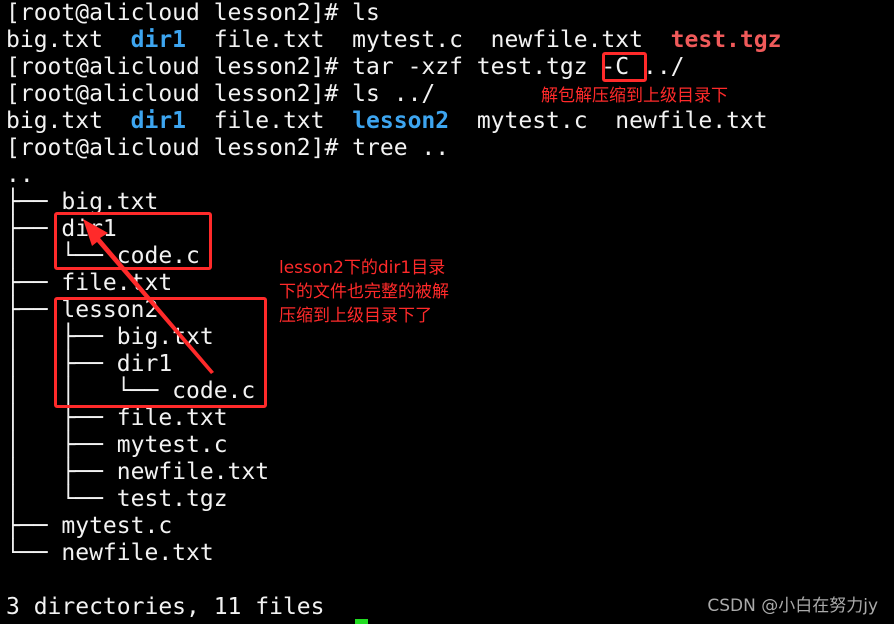  I want to click on flag-annotation: 解包解压缩到上级目录下, so click(634, 96).